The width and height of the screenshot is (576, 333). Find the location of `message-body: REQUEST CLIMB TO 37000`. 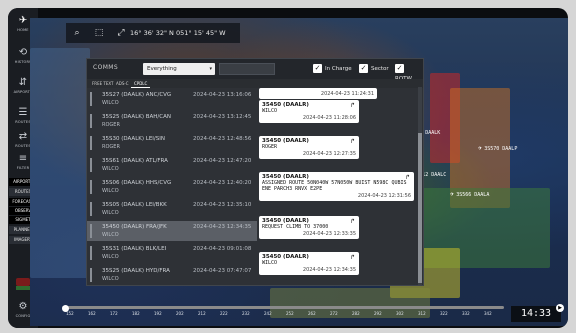

message-body: REQUEST CLIMB TO 37000 is located at coordinates (295, 227).